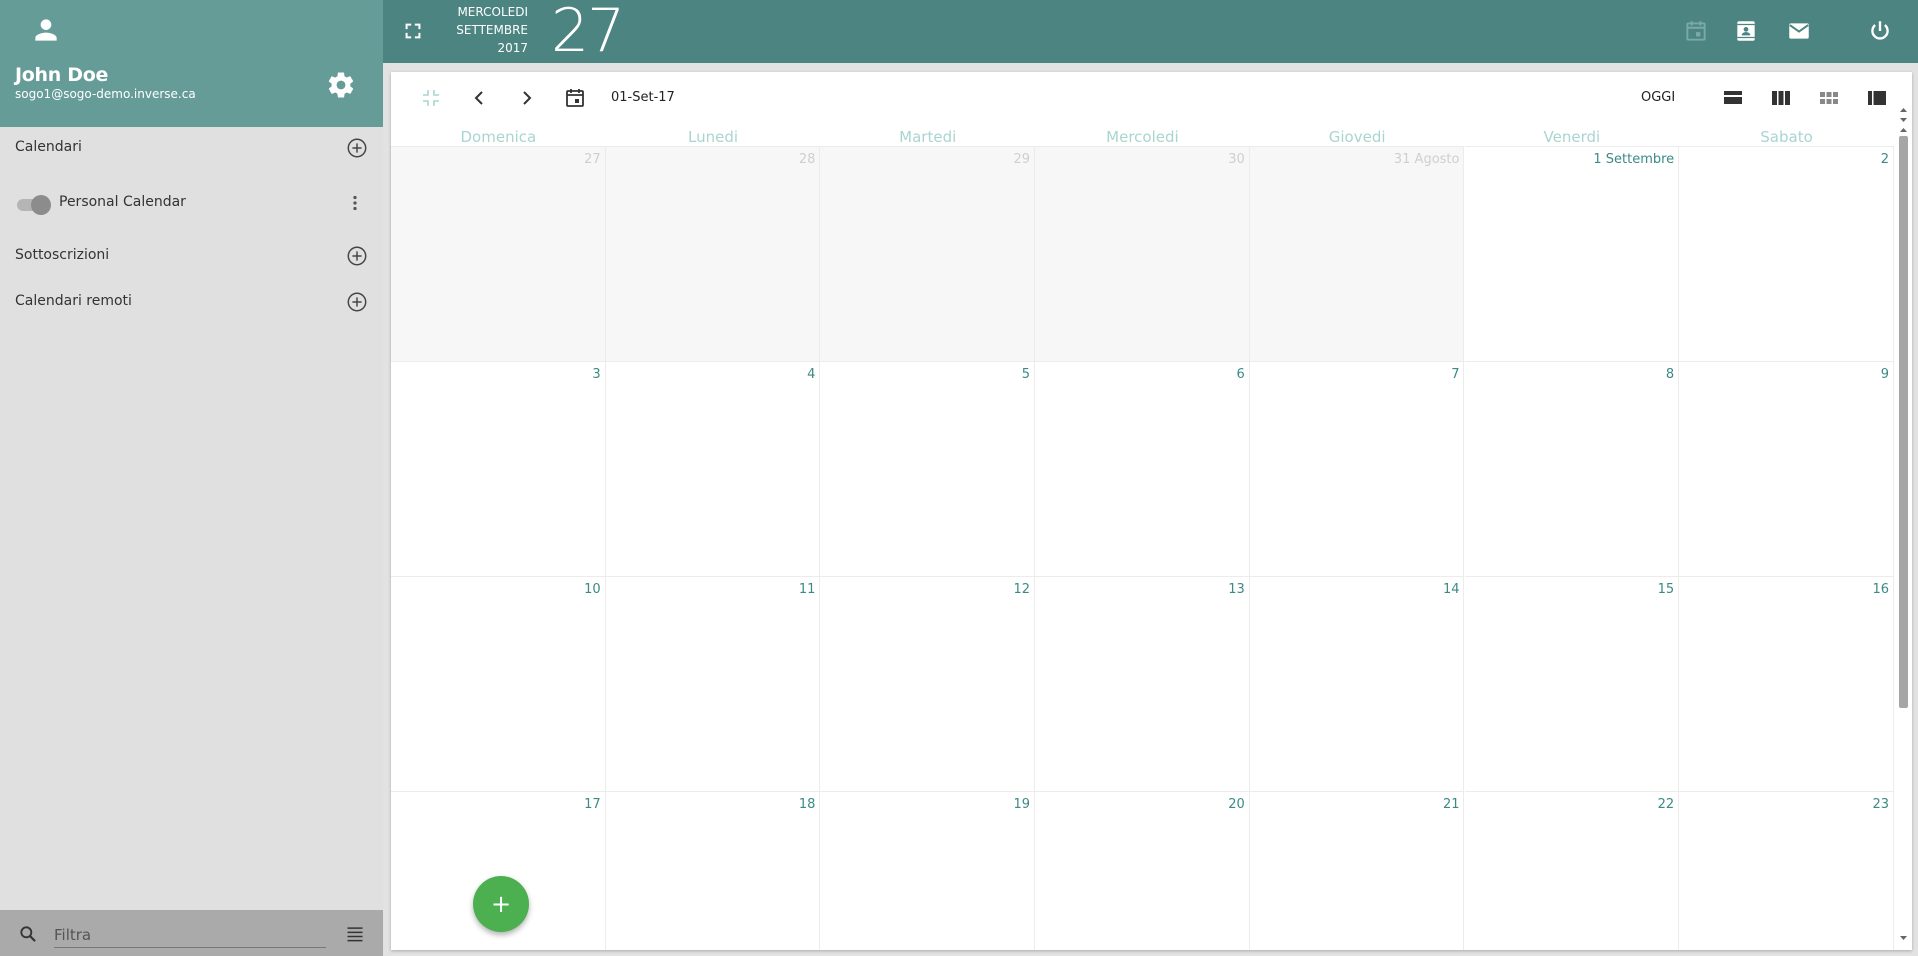 This screenshot has width=1918, height=956. What do you see at coordinates (713, 468) in the screenshot?
I see `day-cell: 4` at bounding box center [713, 468].